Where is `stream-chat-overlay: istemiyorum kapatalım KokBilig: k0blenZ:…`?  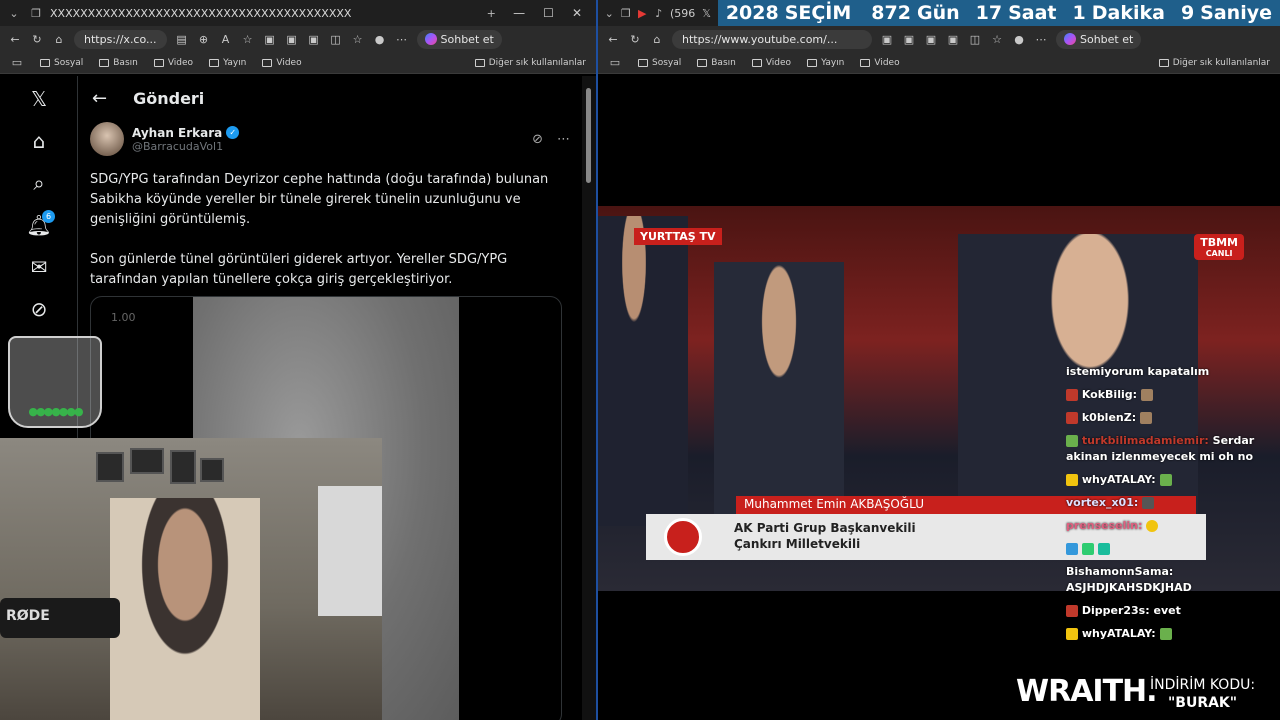
stream-chat-overlay: istemiyorum kapatalım KokBilig: k0blenZ:… is located at coordinates (1171, 506).